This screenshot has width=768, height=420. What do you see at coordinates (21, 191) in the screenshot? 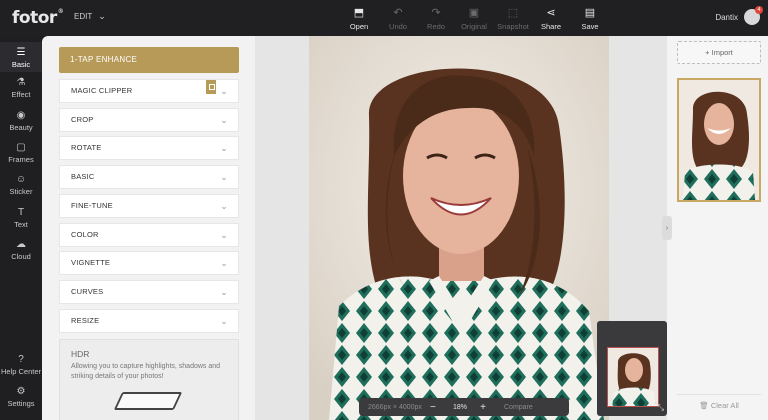
I see `nav-label-sticker: Sticker` at bounding box center [21, 191].